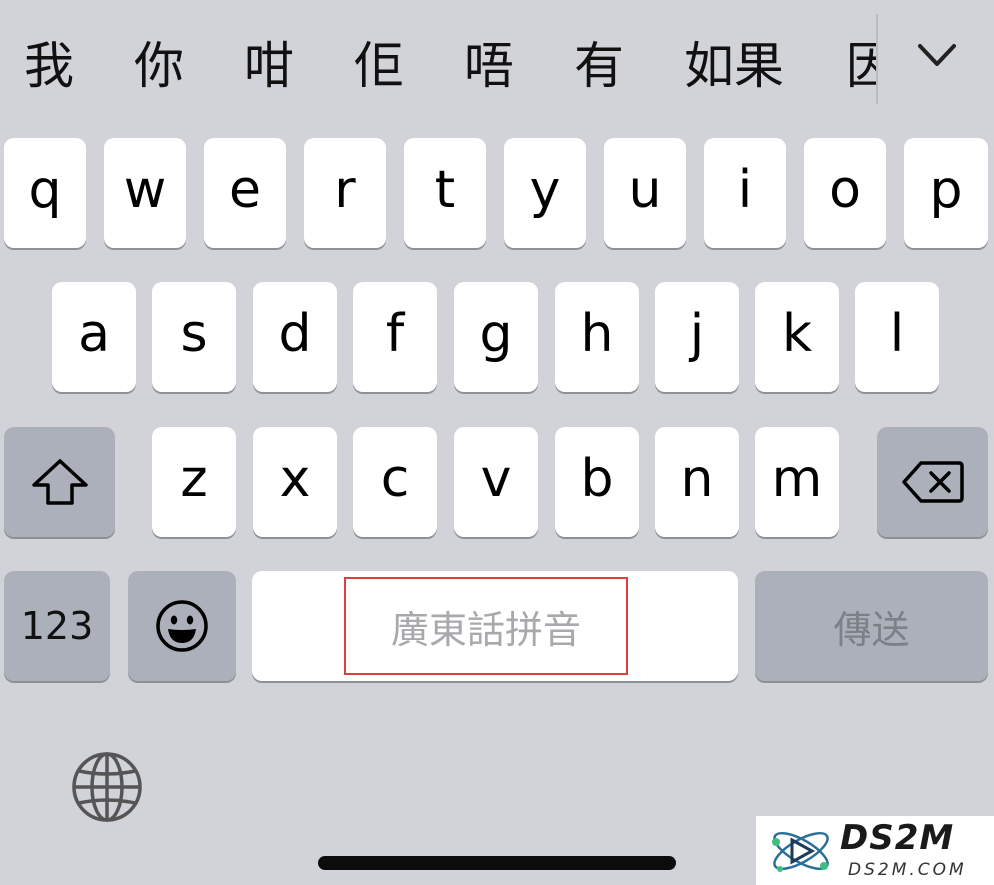 This screenshot has width=994, height=885. What do you see at coordinates (496, 482) in the screenshot?
I see `key-v: v` at bounding box center [496, 482].